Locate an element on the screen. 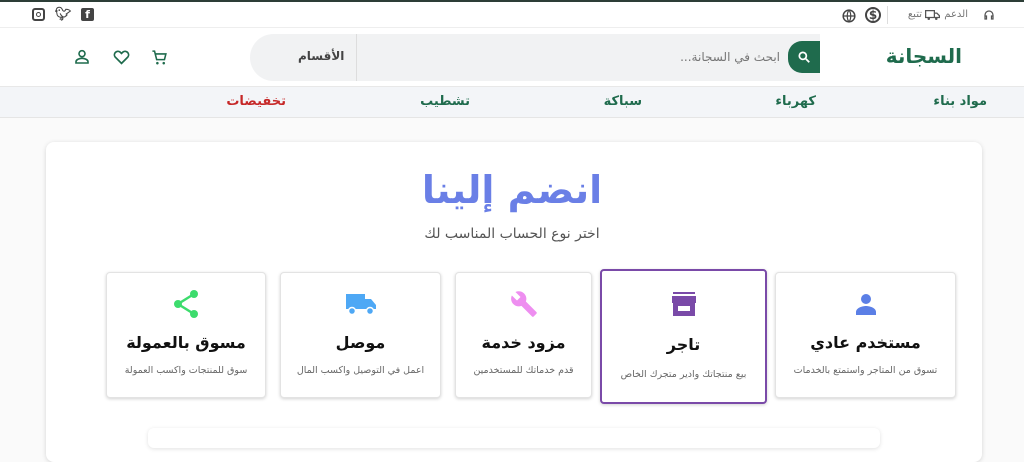  nav-discounts: تخفيضات is located at coordinates (256, 101).